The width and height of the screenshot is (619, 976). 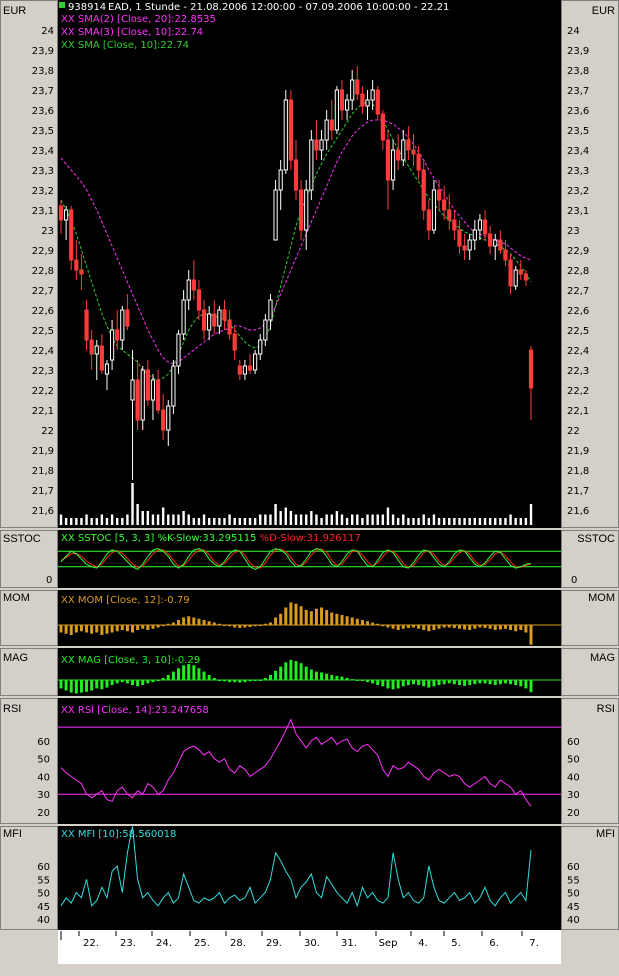 I want to click on mfi-tick-right: 45, so click(x=573, y=907).